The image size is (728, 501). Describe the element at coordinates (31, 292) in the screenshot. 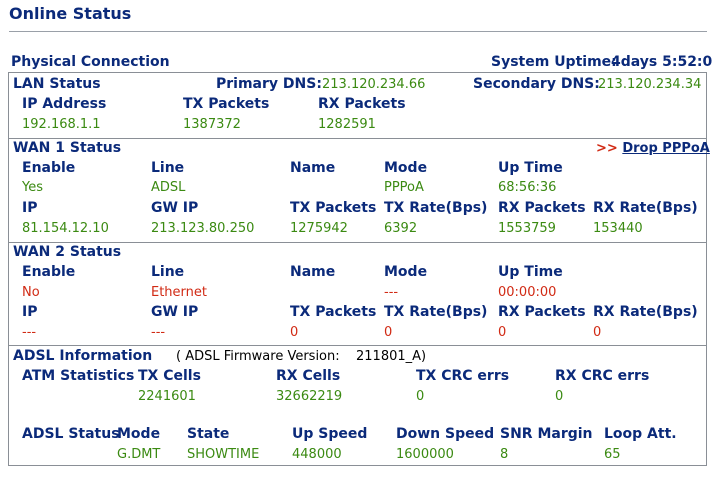

I see `wan2-enable-value: No` at that location.